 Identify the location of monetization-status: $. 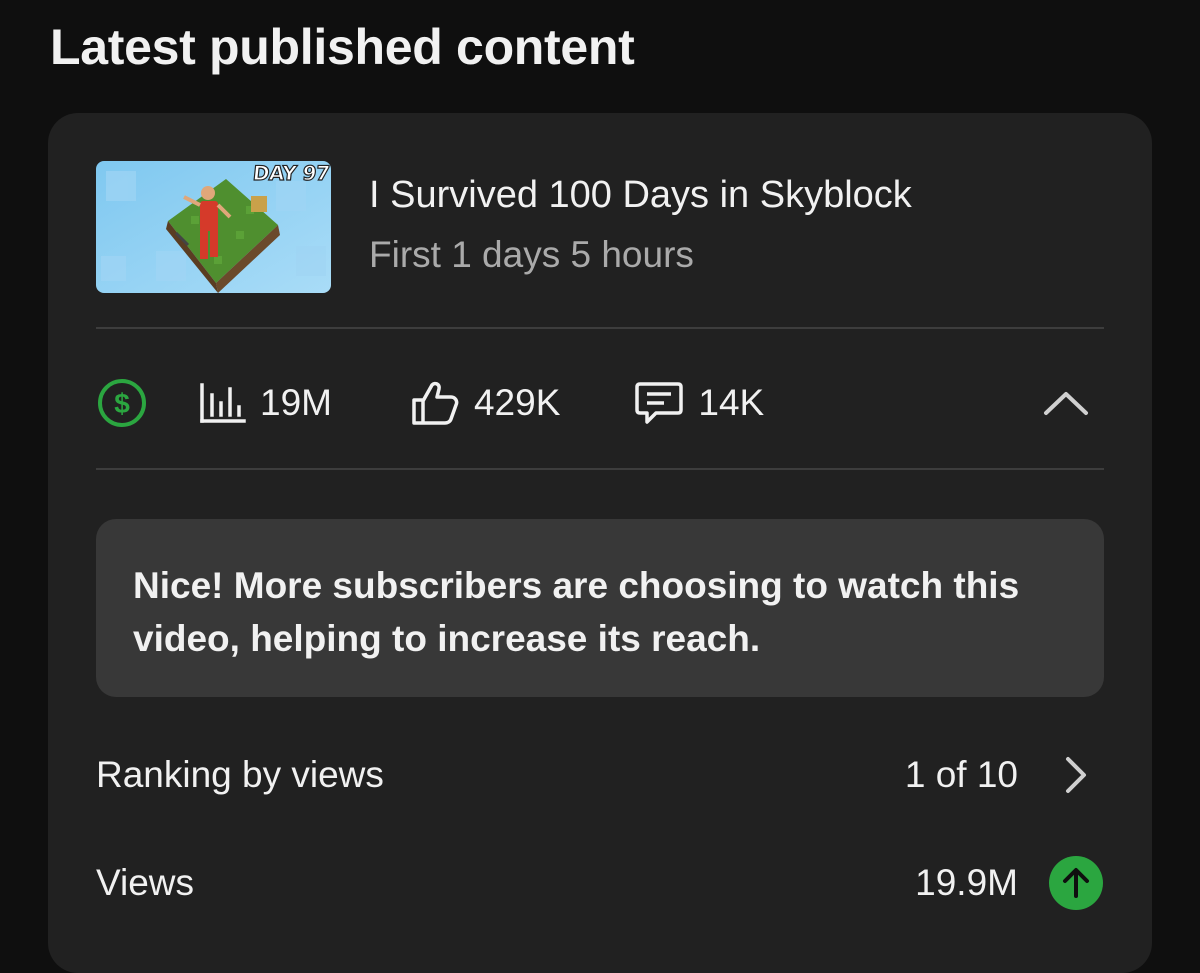
(122, 403).